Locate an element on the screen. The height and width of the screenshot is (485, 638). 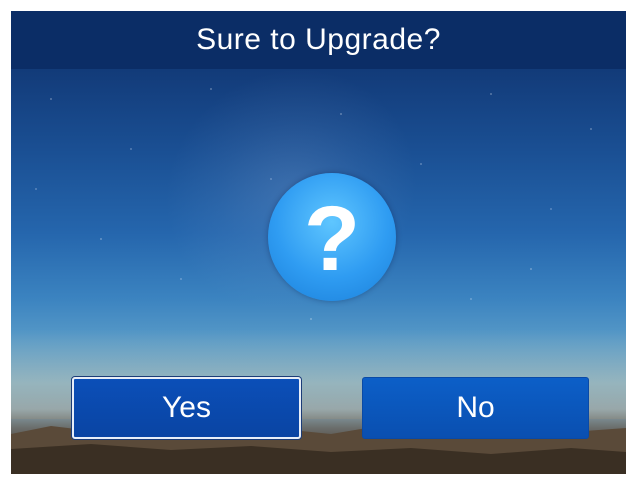
no-button-label: No is located at coordinates (475, 407).